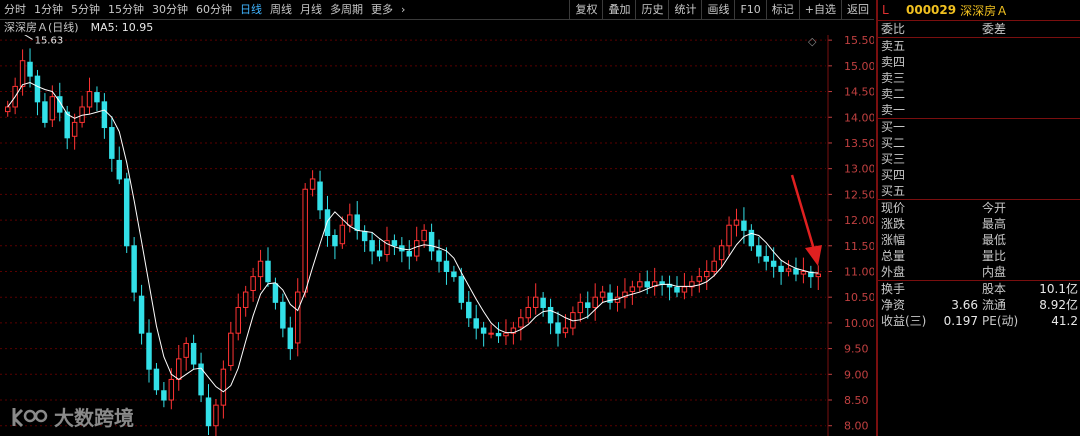 The width and height of the screenshot is (1080, 436). I want to click on stat-row: 外盘 内盘, so click(979, 272).